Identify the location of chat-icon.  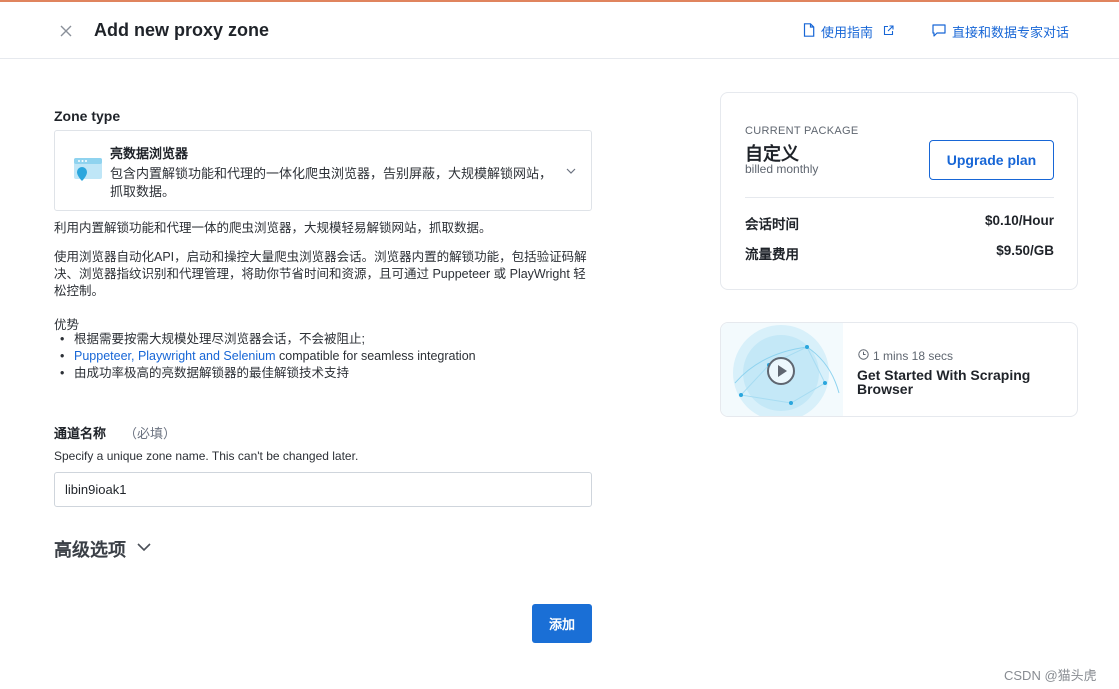
(939, 31).